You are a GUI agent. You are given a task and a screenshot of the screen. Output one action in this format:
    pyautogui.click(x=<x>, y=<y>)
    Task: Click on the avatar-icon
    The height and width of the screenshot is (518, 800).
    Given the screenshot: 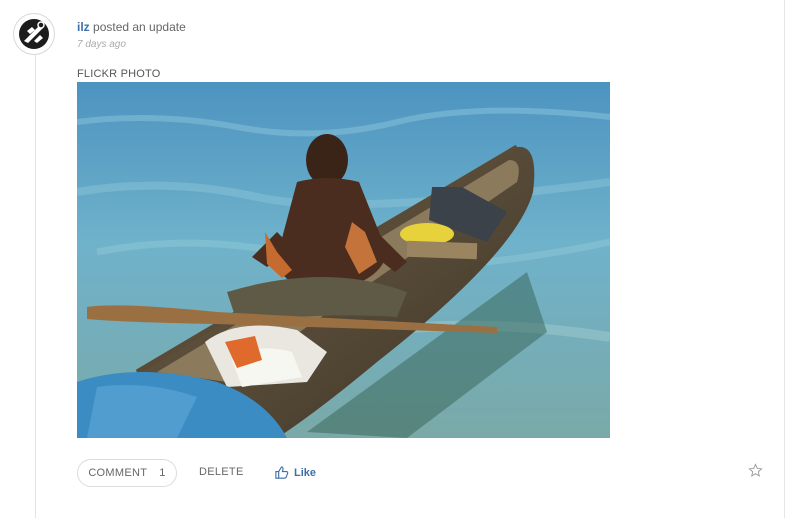 What is the action you would take?
    pyautogui.click(x=34, y=34)
    